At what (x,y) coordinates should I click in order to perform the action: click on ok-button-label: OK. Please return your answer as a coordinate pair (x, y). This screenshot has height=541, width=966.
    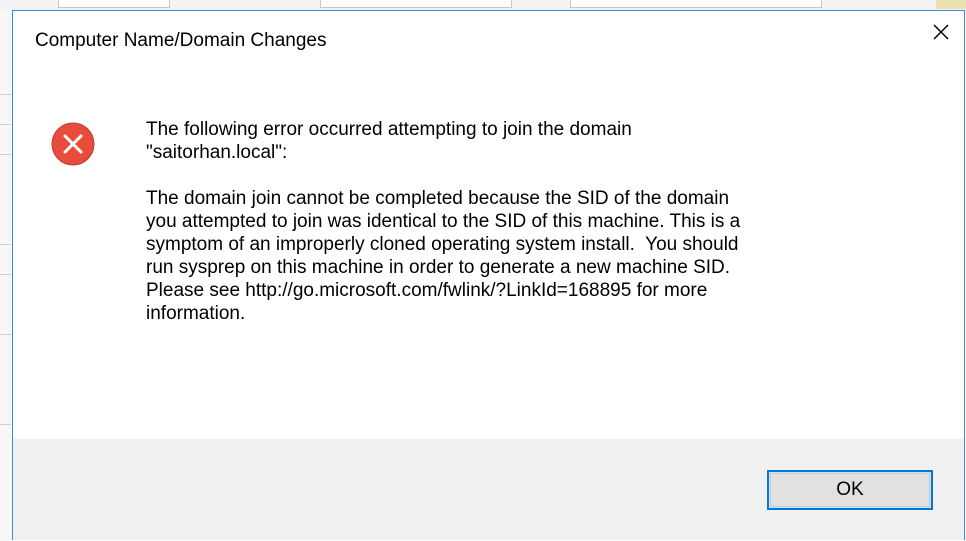
    Looking at the image, I should click on (850, 489).